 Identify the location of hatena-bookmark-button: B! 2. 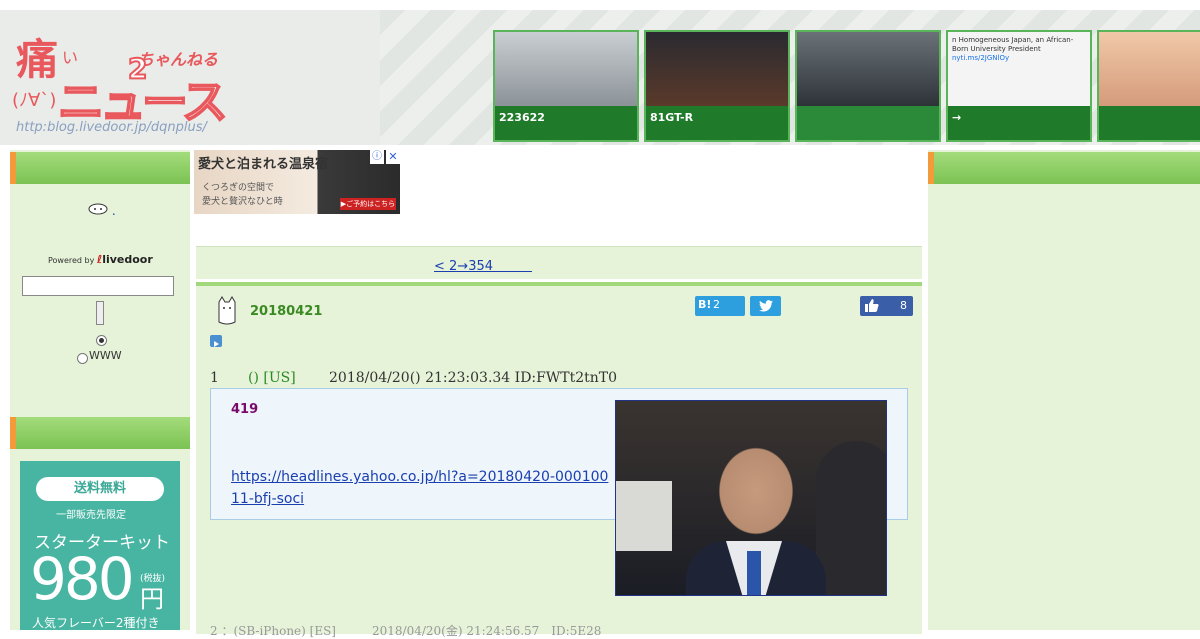
(720, 306).